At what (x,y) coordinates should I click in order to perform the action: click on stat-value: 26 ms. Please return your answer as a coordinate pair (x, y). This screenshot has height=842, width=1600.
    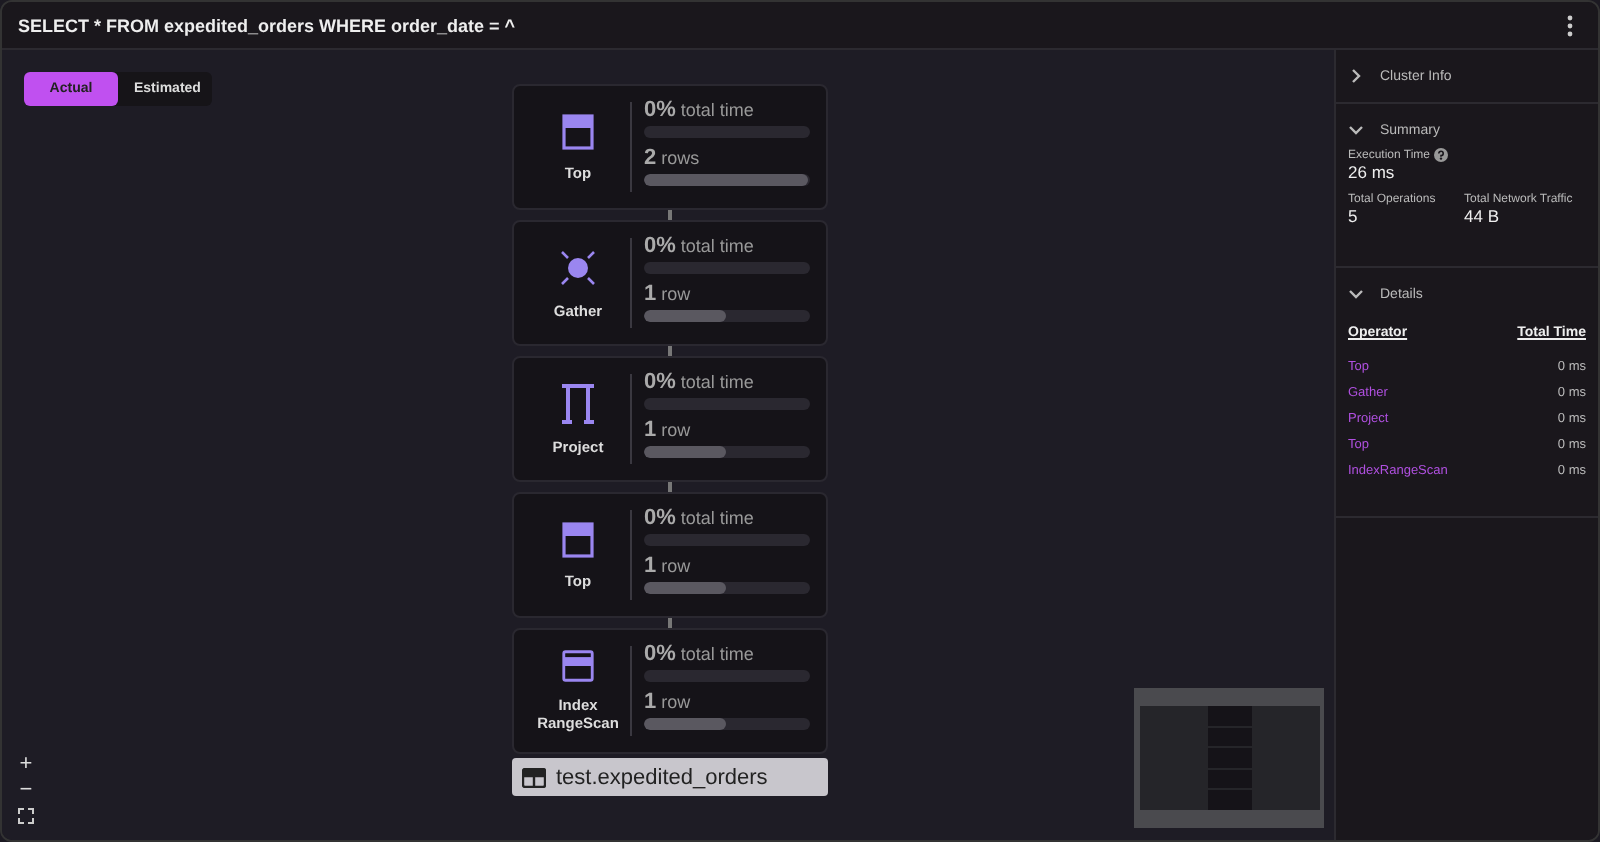
    Looking at the image, I should click on (1372, 172).